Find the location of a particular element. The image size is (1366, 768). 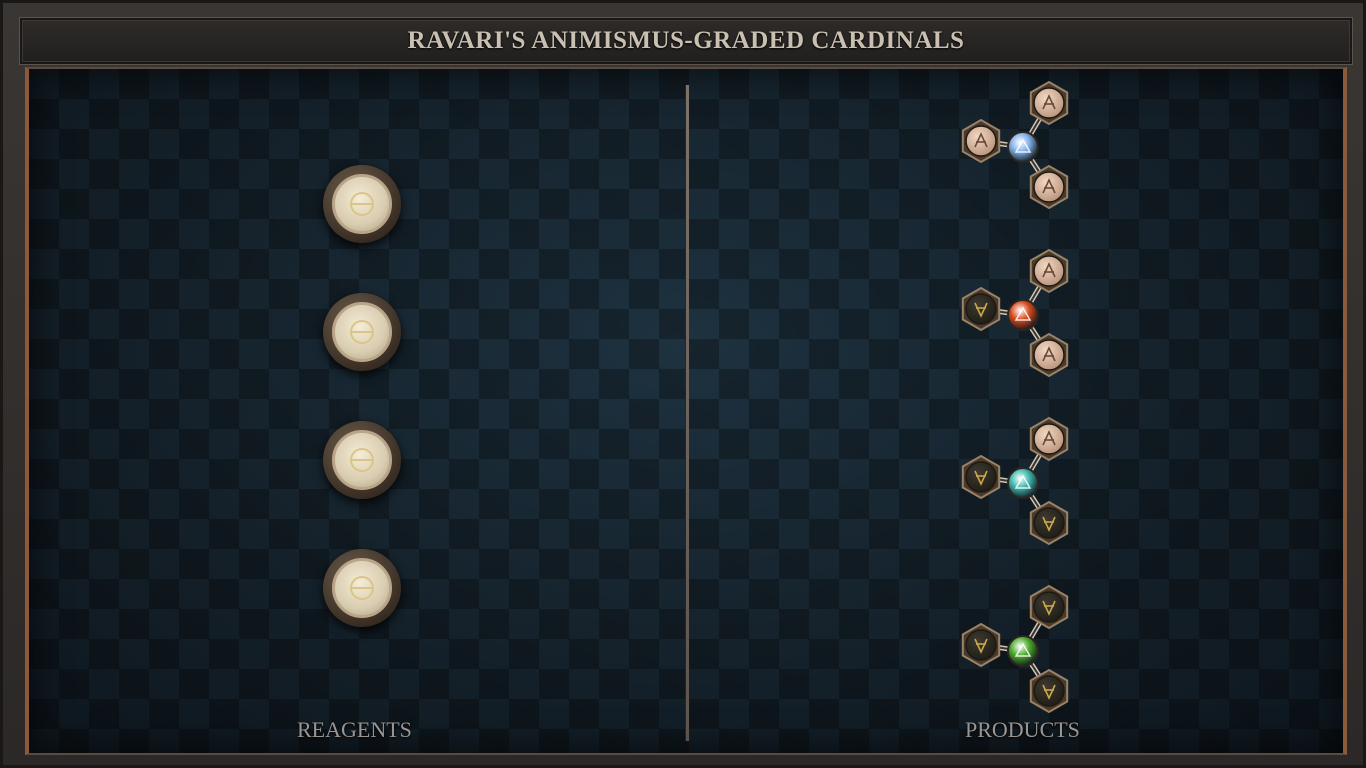

reagents-label: REAGENTS is located at coordinates (354, 729).